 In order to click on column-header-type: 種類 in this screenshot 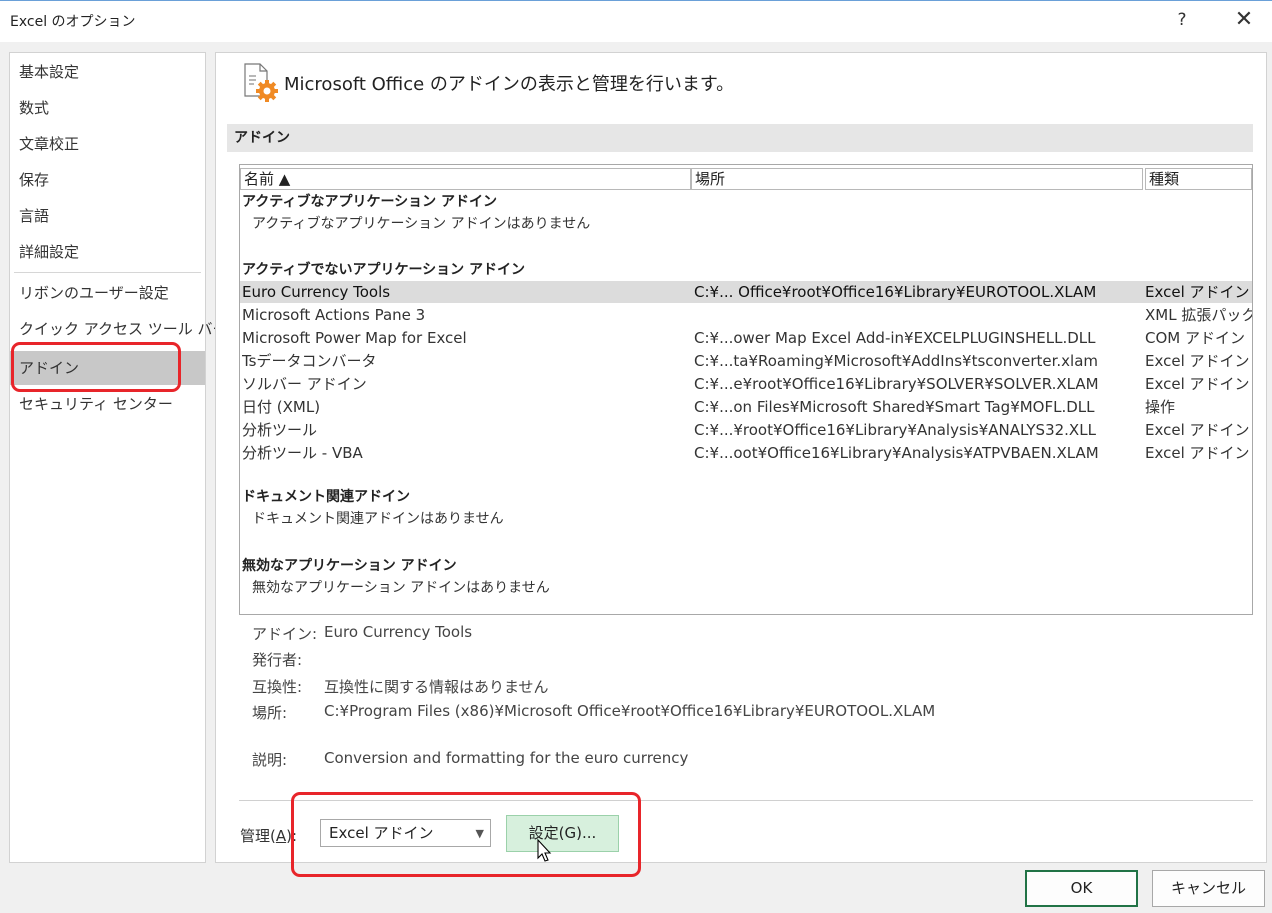, I will do `click(1198, 179)`.